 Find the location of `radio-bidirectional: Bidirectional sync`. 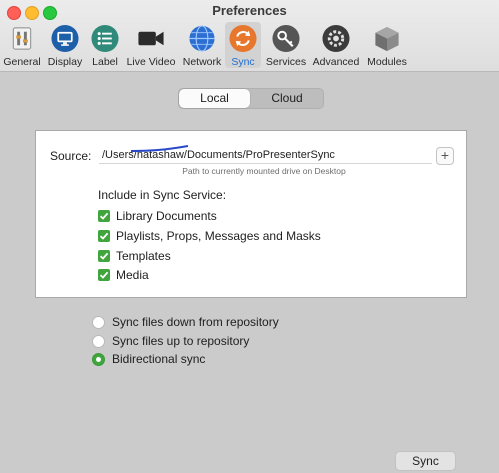

radio-bidirectional: Bidirectional sync is located at coordinates (148, 359).